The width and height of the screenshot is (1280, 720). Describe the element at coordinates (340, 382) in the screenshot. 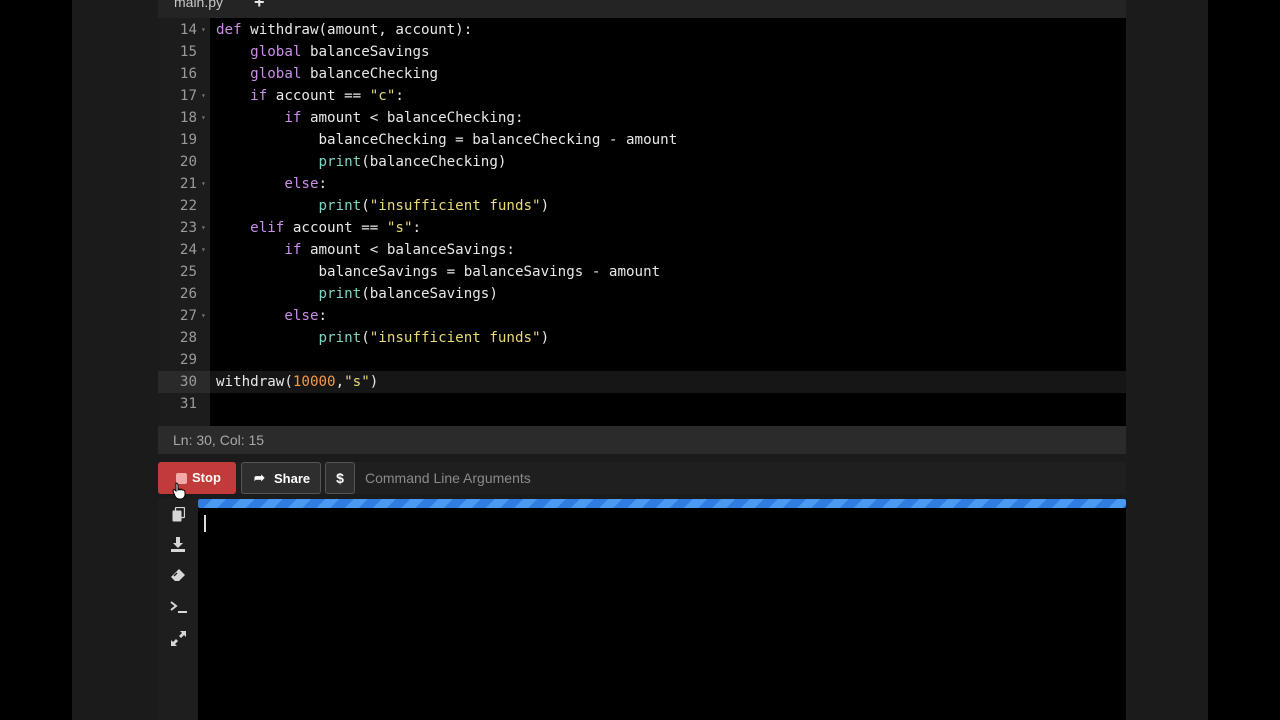

I see `code-token: ,` at that location.